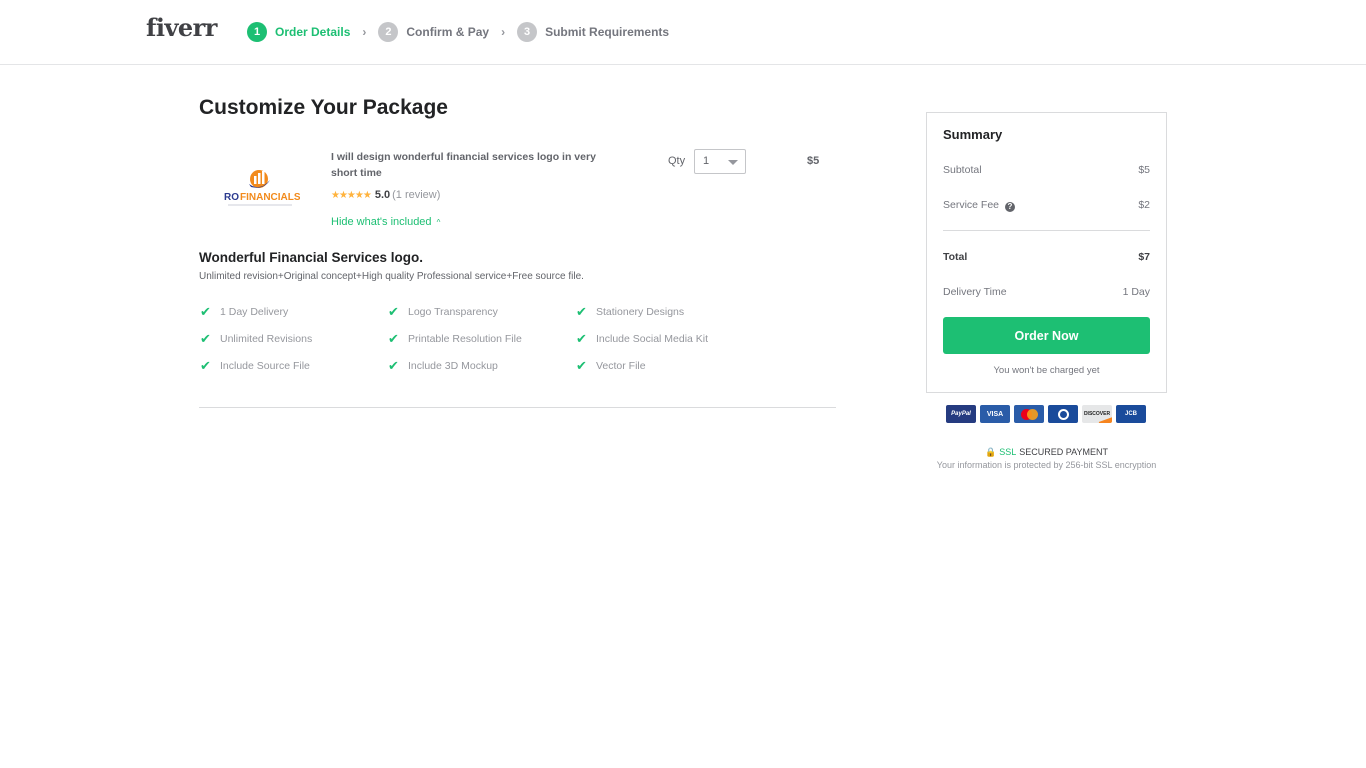 The image size is (1366, 768). Describe the element at coordinates (453, 312) in the screenshot. I see `feature-label: Logo Transparency` at that location.